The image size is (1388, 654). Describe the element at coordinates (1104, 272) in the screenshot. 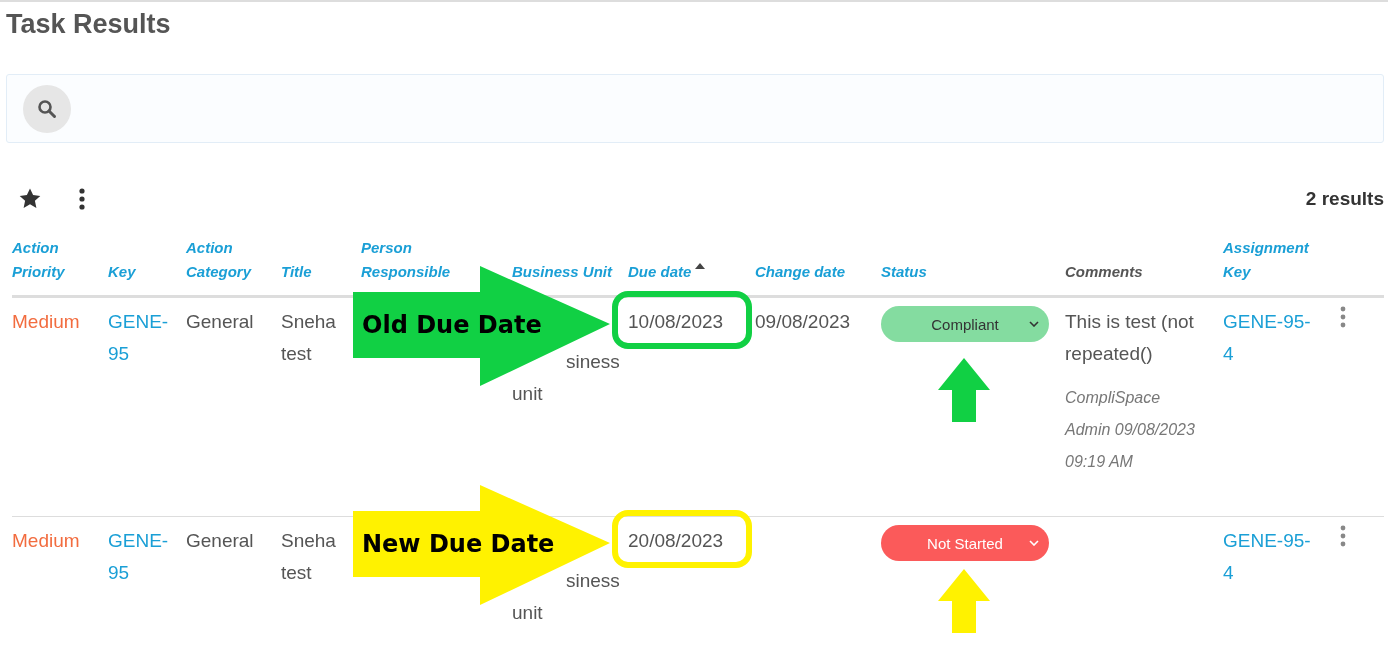

I see `column-header: Comments` at that location.